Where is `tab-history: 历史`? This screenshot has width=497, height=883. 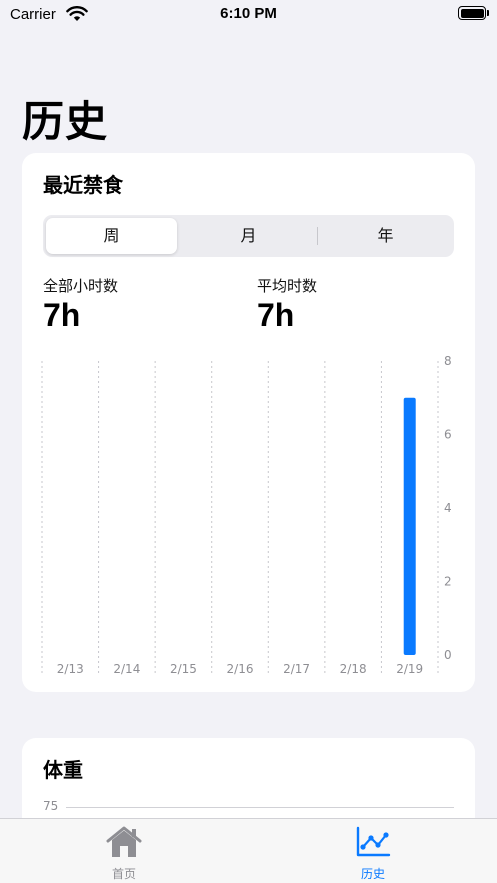 tab-history: 历史 is located at coordinates (373, 851).